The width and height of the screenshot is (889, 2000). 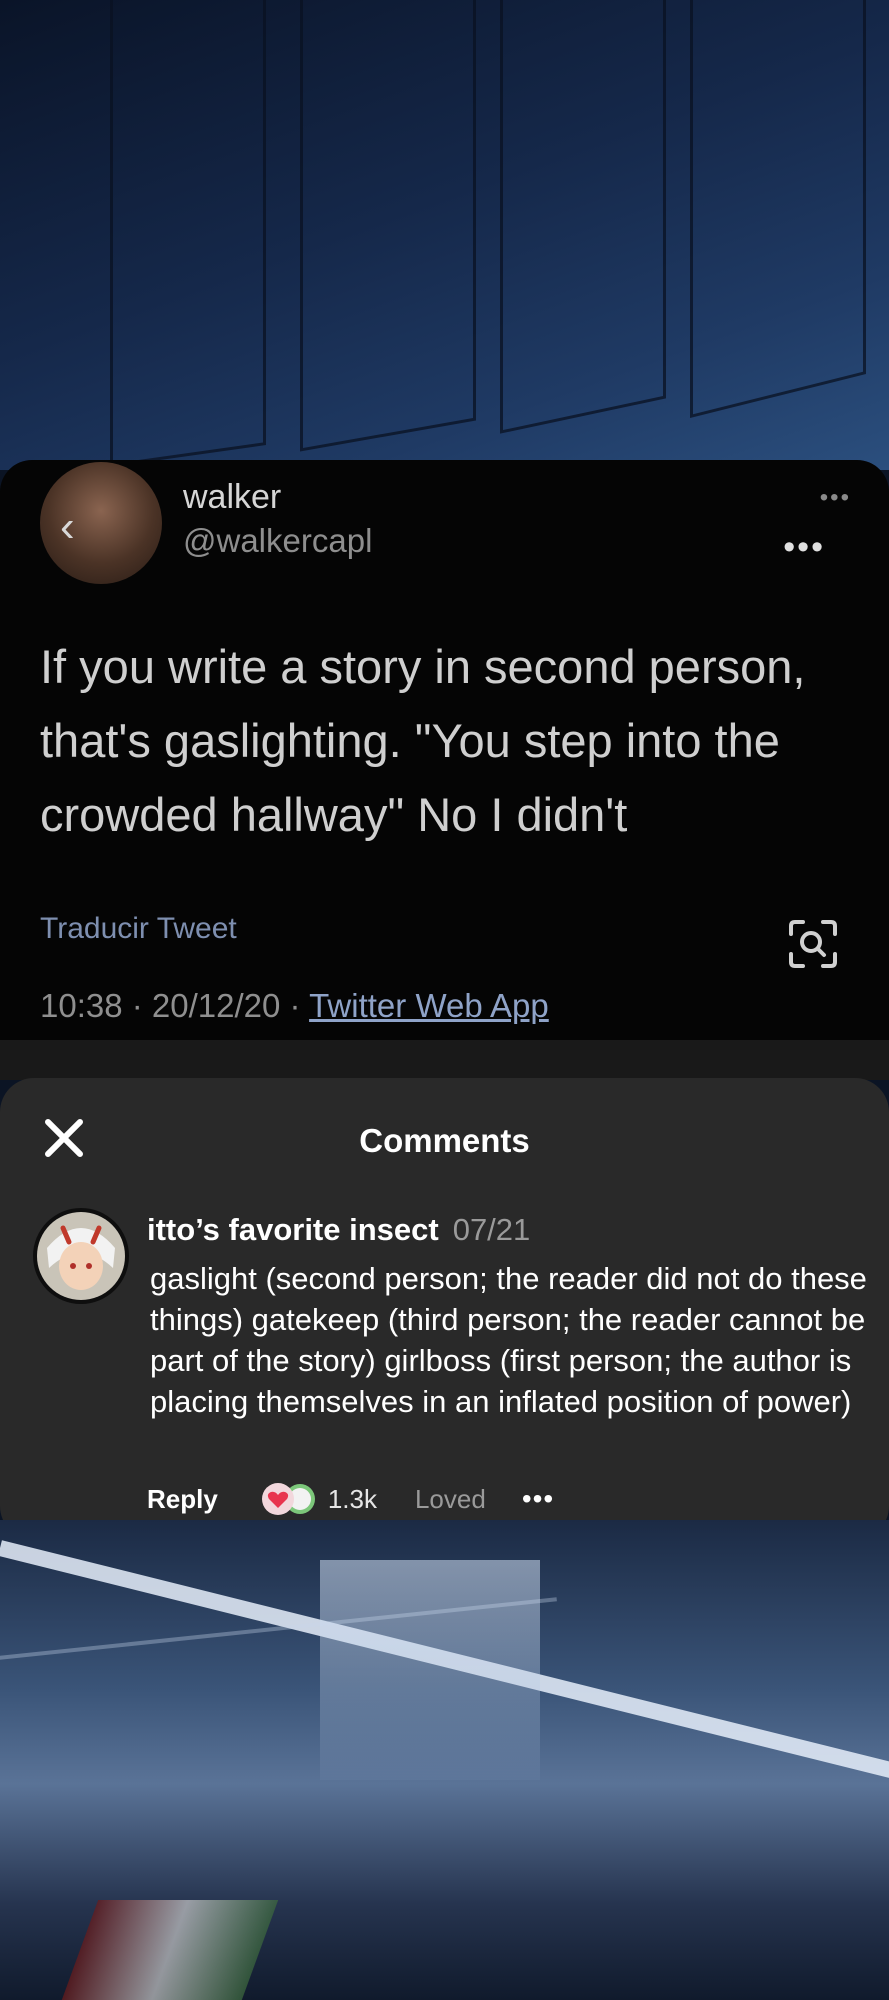 I want to click on reply-button: Reply, so click(x=182, y=1499).